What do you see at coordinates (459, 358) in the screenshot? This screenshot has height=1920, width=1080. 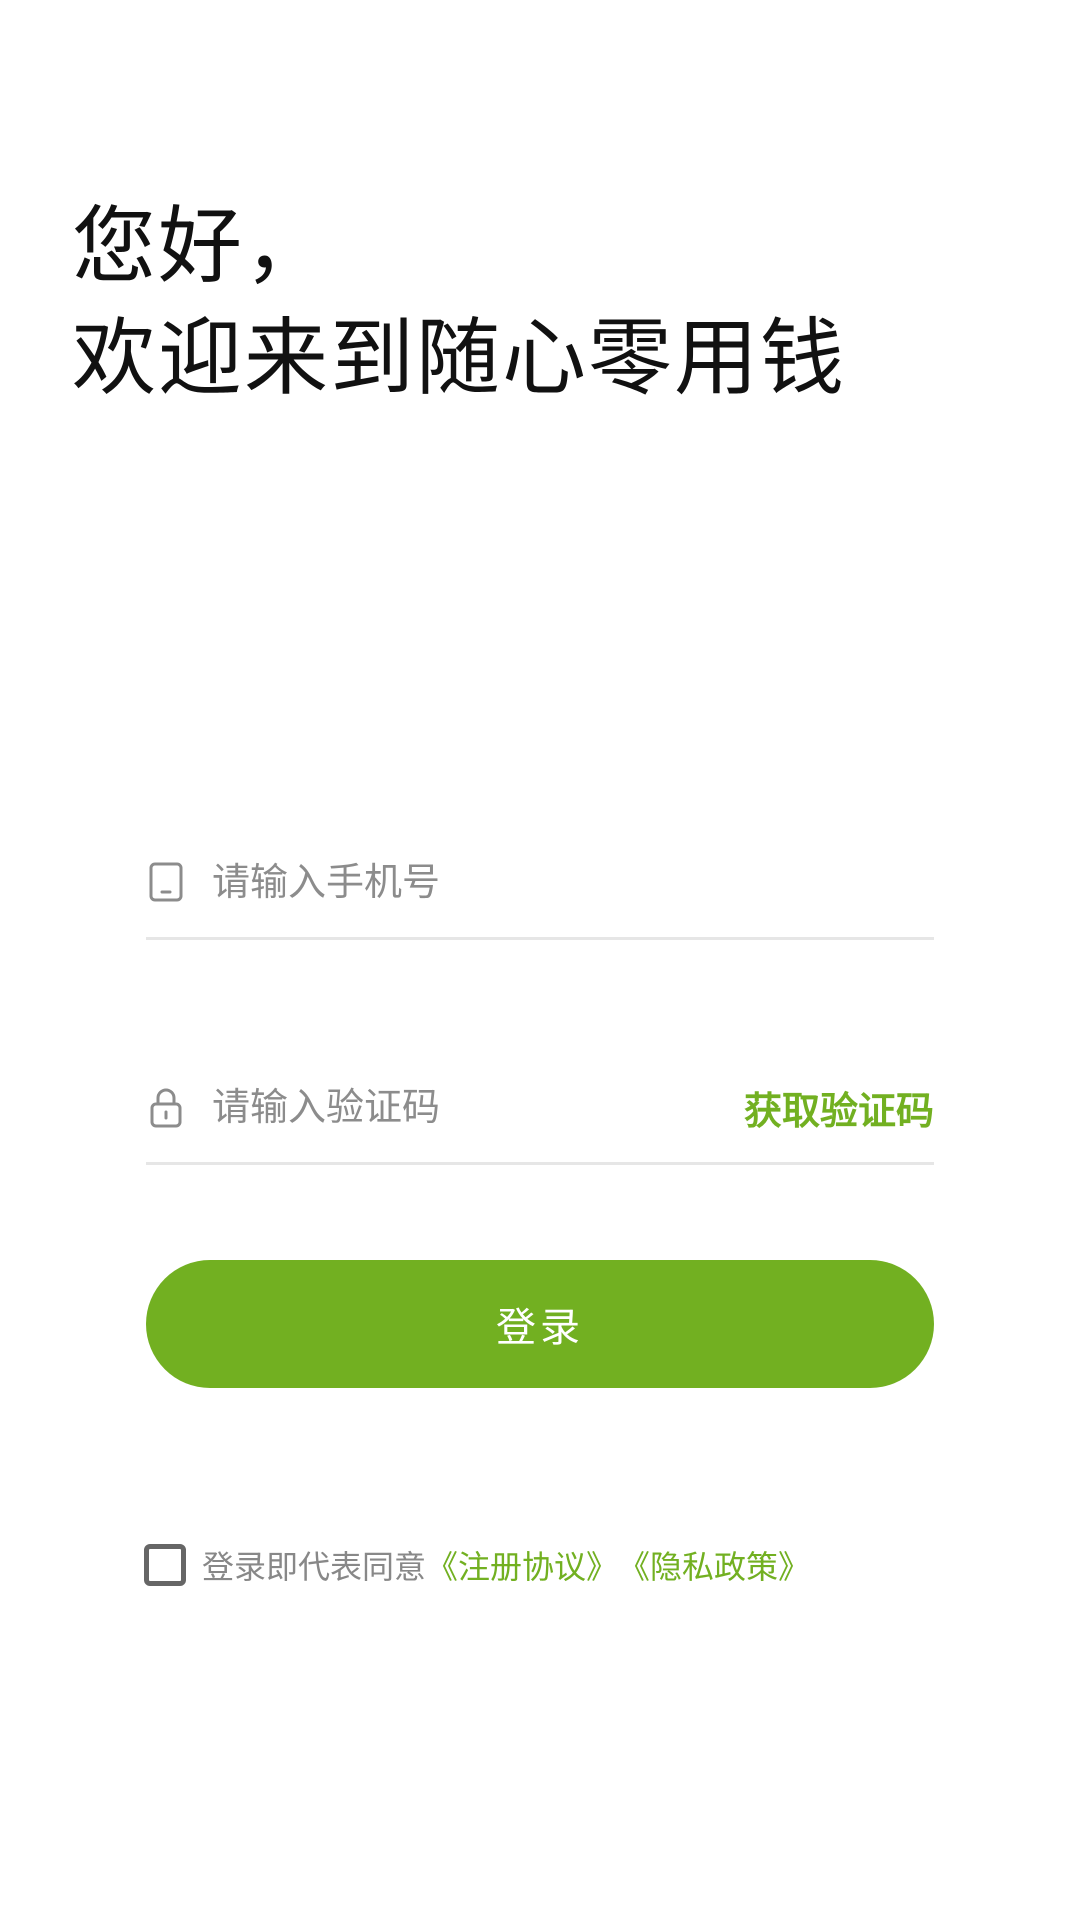 I see `greeting-line-2: 欢迎来到随心零用钱` at bounding box center [459, 358].